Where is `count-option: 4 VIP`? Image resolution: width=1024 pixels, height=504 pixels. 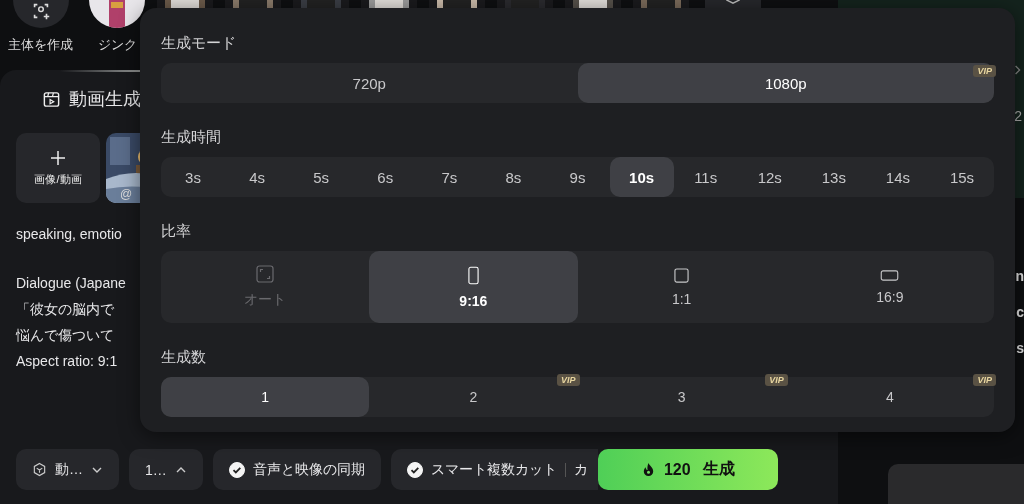
count-option: 4 VIP is located at coordinates (889, 397).